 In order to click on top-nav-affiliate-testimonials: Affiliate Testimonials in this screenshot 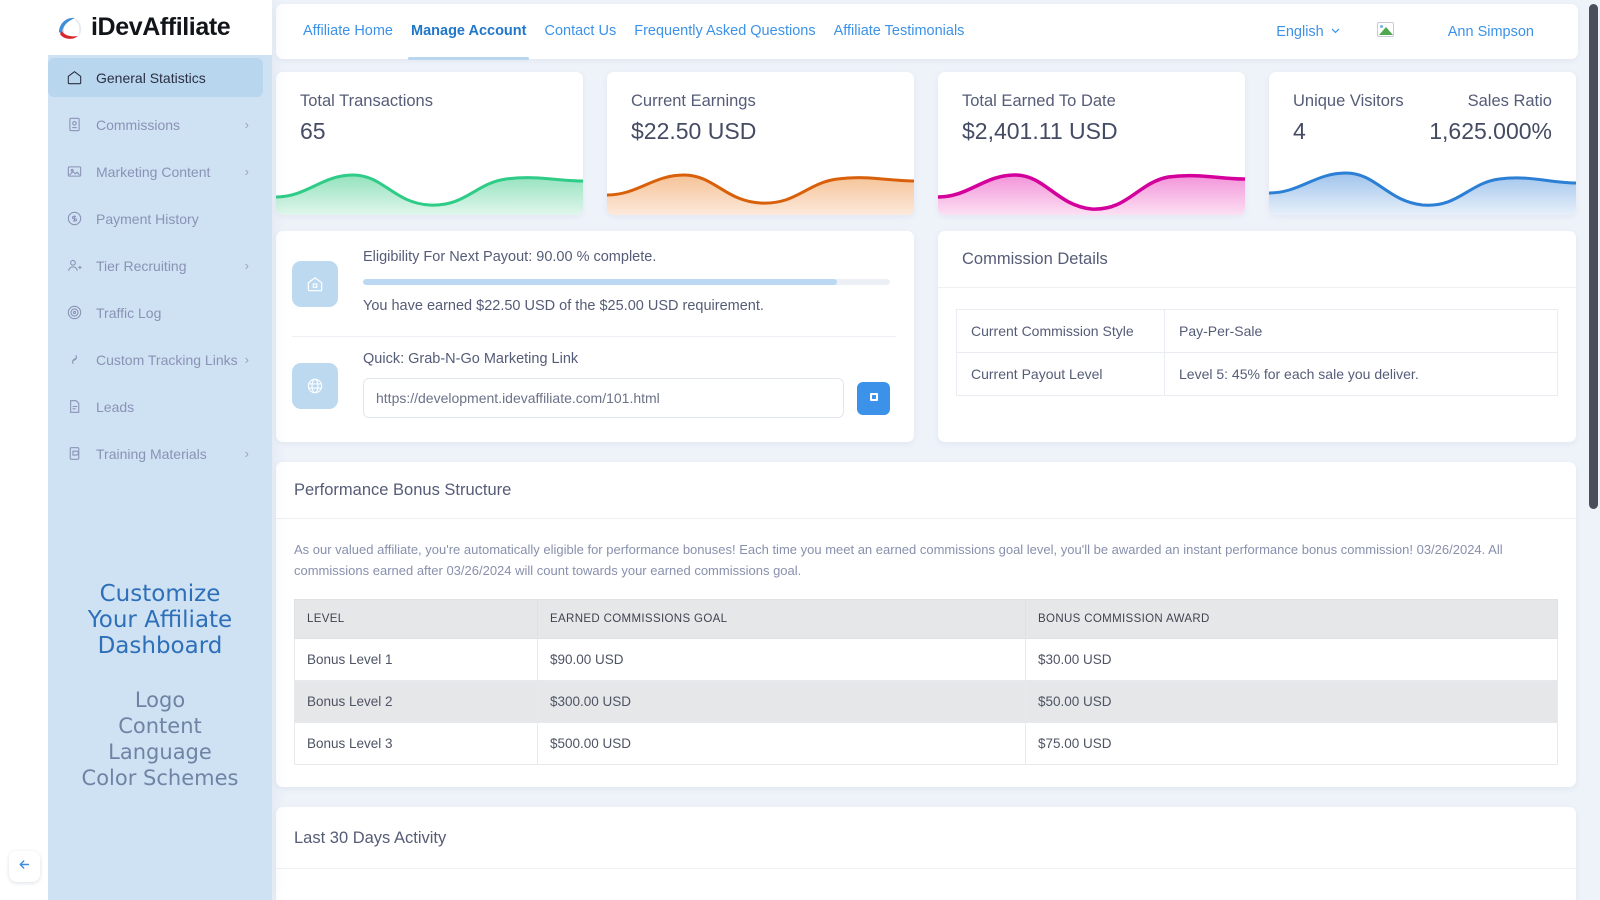, I will do `click(899, 31)`.